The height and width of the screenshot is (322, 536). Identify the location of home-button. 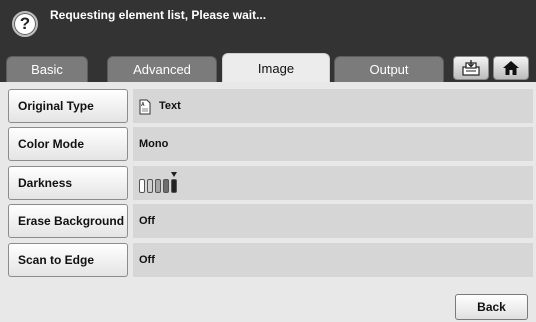
(511, 68).